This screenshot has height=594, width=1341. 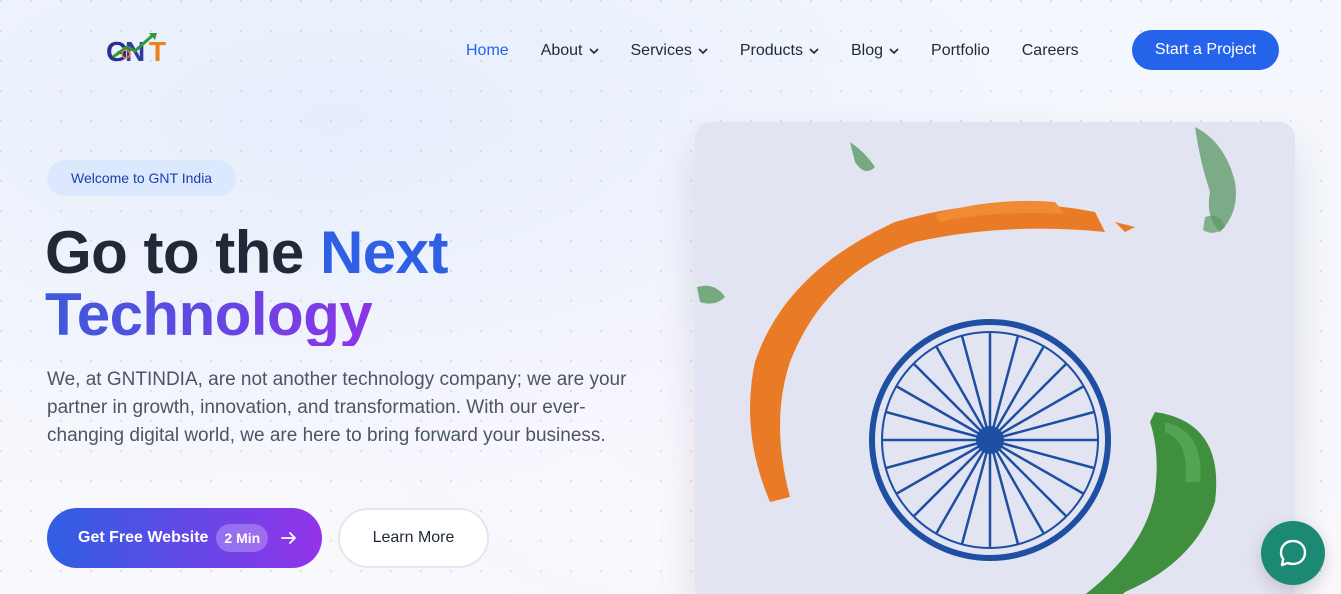 What do you see at coordinates (561, 50) in the screenshot?
I see `nav-item-label: About` at bounding box center [561, 50].